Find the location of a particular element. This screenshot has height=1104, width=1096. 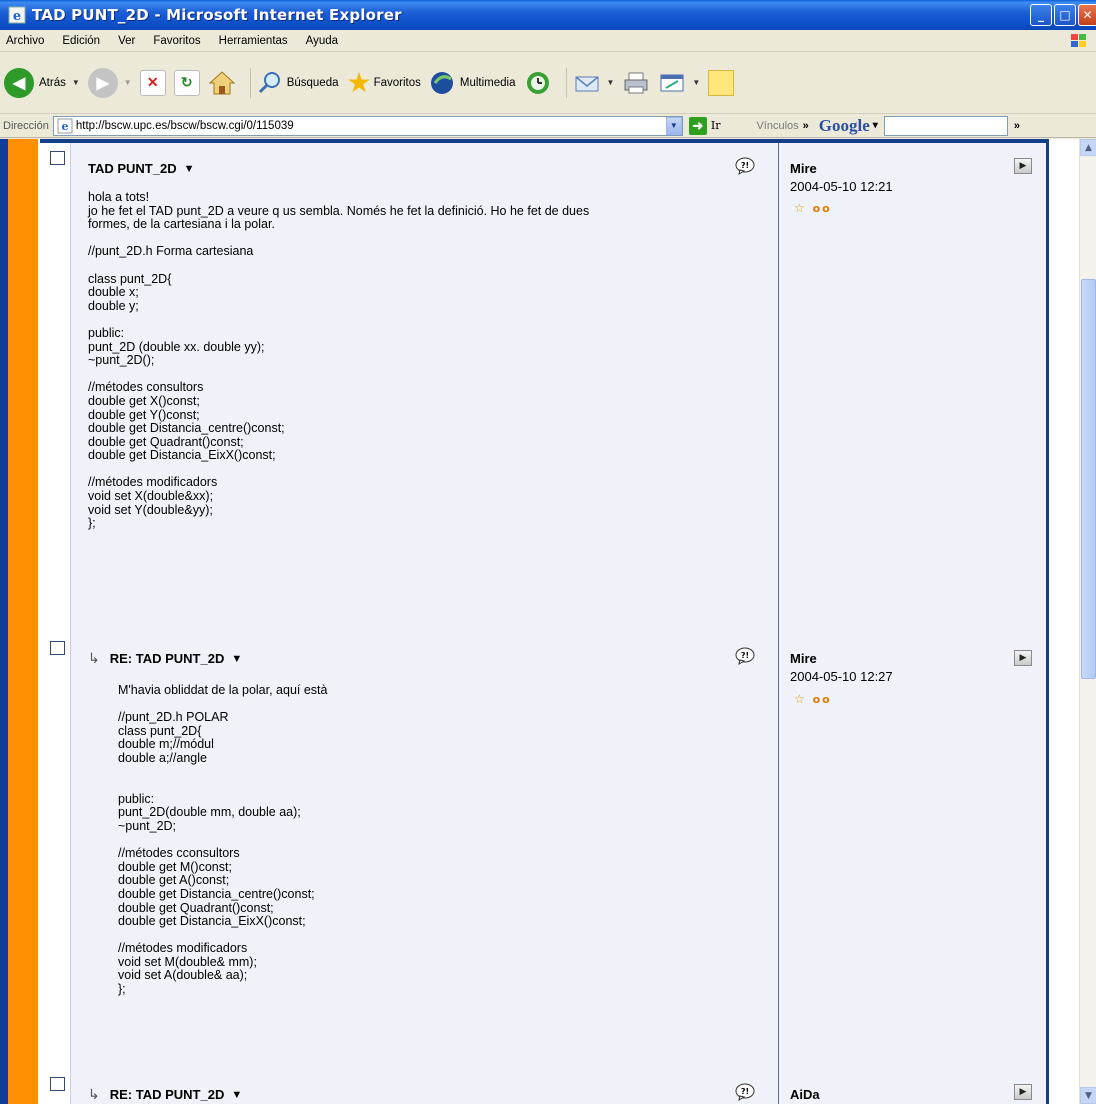

author-name: AiDa is located at coordinates (805, 1094).